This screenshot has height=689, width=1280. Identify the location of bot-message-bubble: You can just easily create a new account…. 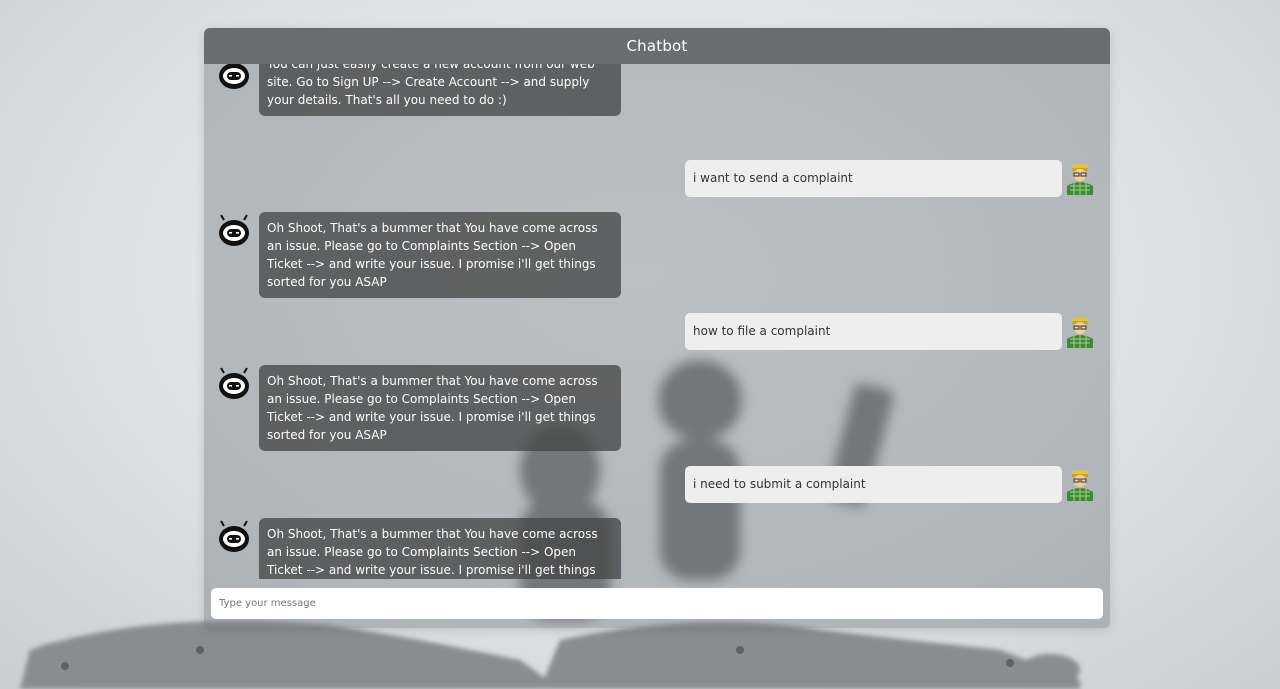
(440, 90).